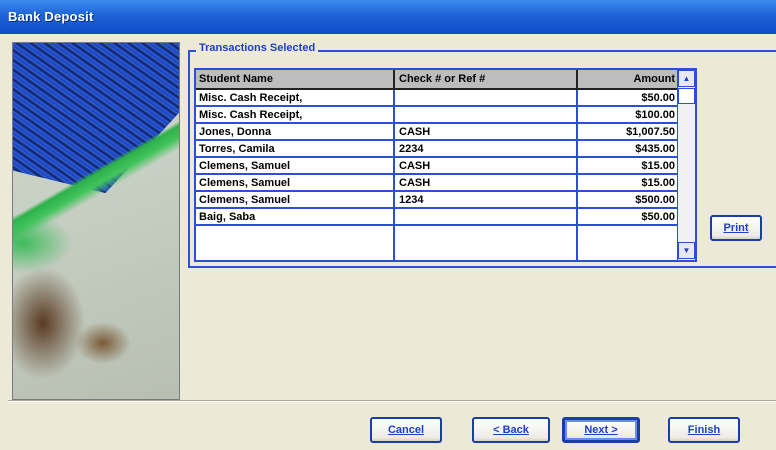 The height and width of the screenshot is (450, 776). I want to click on table-row: Misc. Cash Receipt, $50.00, so click(437, 98).